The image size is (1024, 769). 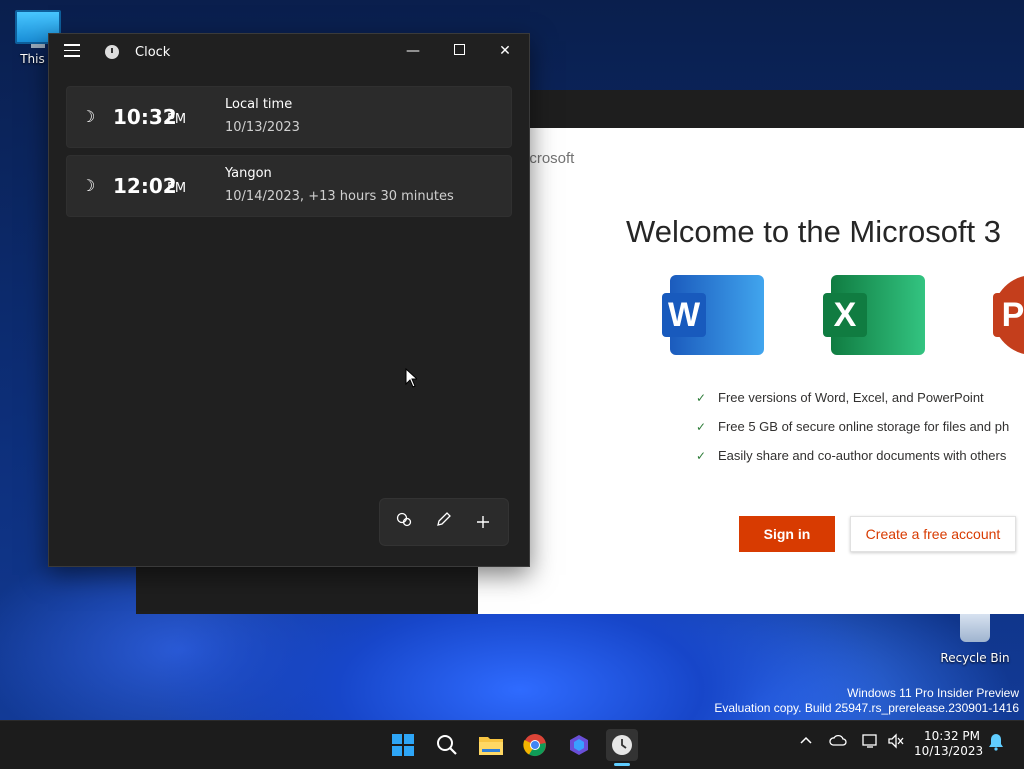 What do you see at coordinates (153, 52) in the screenshot?
I see `window-title: Clock` at bounding box center [153, 52].